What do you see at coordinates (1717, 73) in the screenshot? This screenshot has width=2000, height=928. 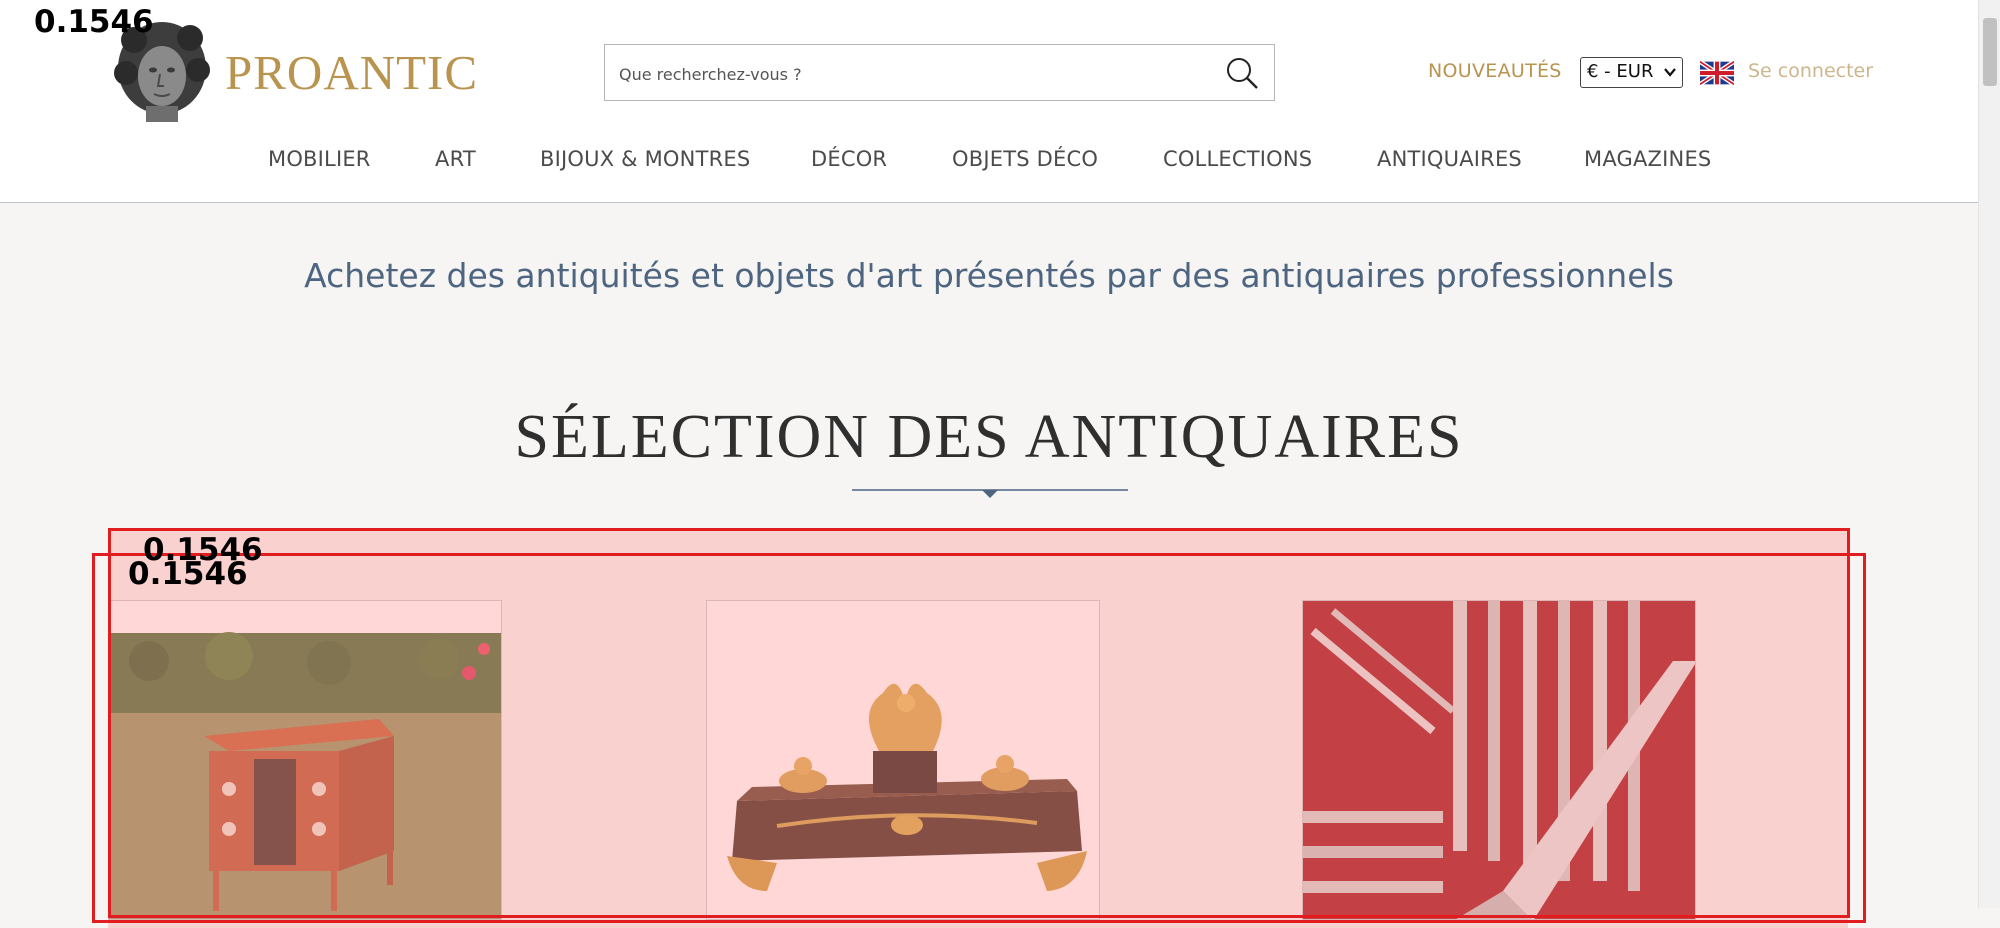 I see `uk-flag-icon` at bounding box center [1717, 73].